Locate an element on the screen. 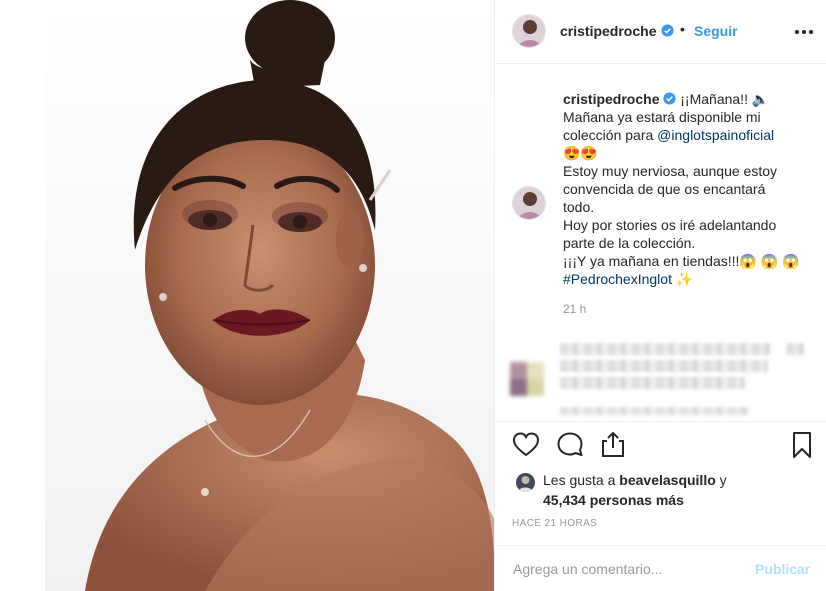 The height and width of the screenshot is (591, 826). caption-username: cristipedroche is located at coordinates (611, 99).